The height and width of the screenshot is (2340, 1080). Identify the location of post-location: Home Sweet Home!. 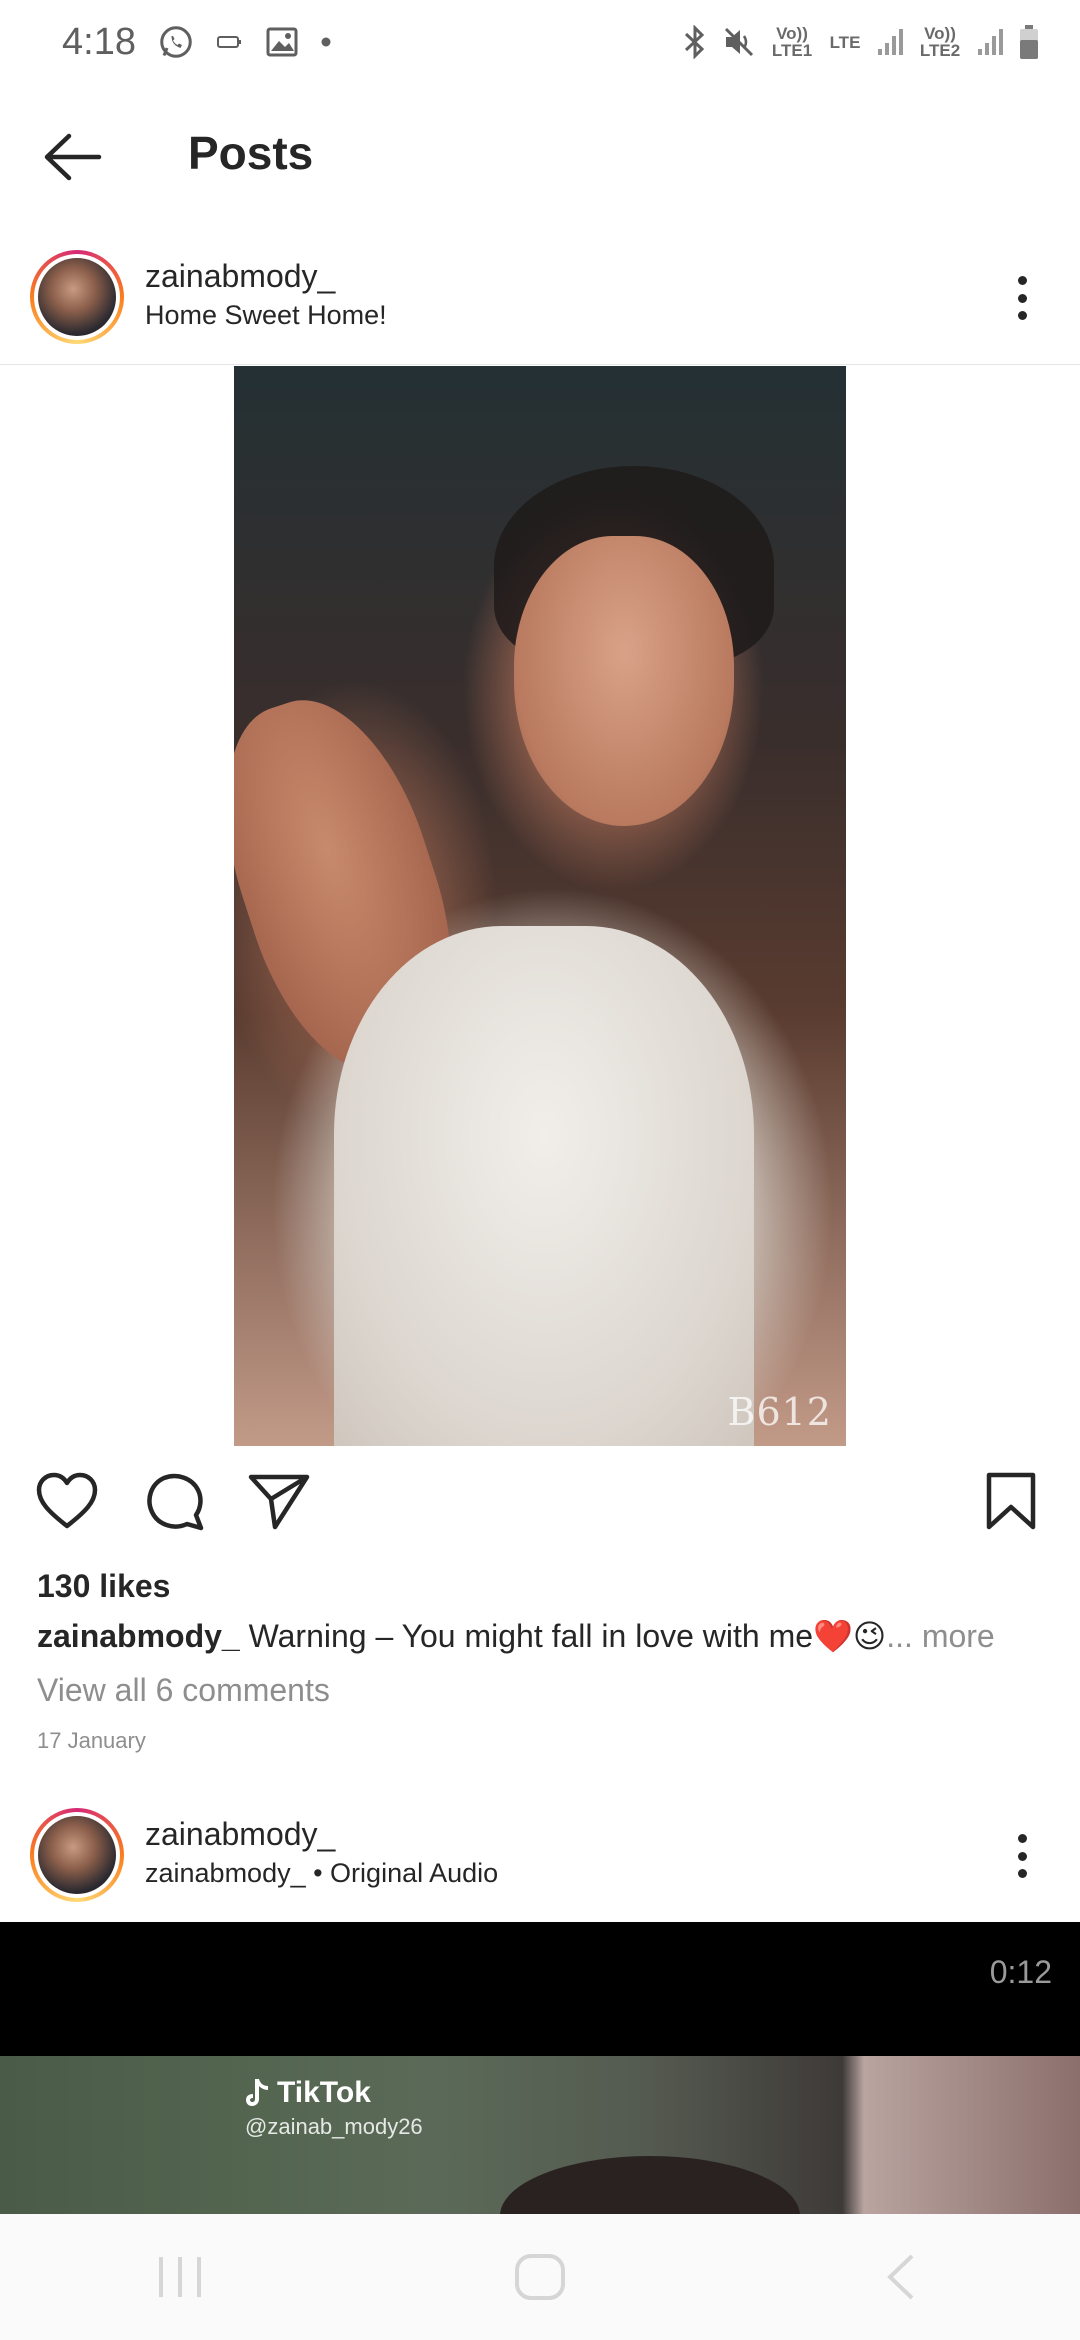
(266, 315).